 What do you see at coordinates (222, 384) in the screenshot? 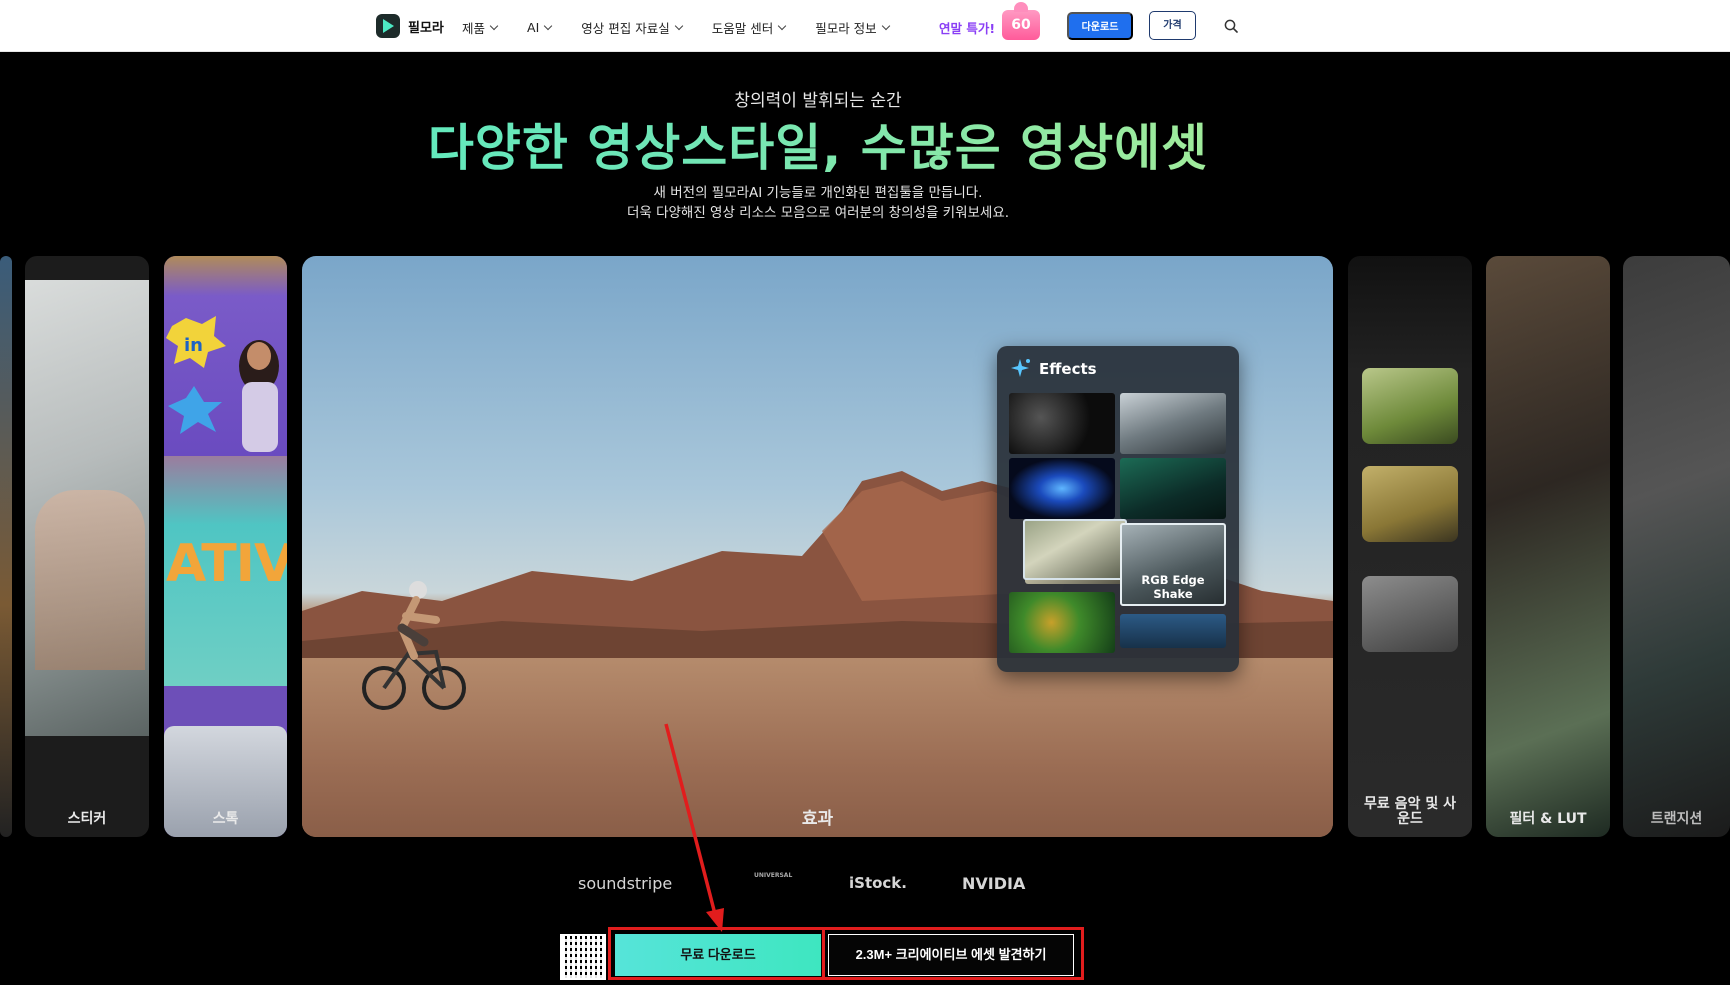
I see `social-stickers-image: in` at bounding box center [222, 384].